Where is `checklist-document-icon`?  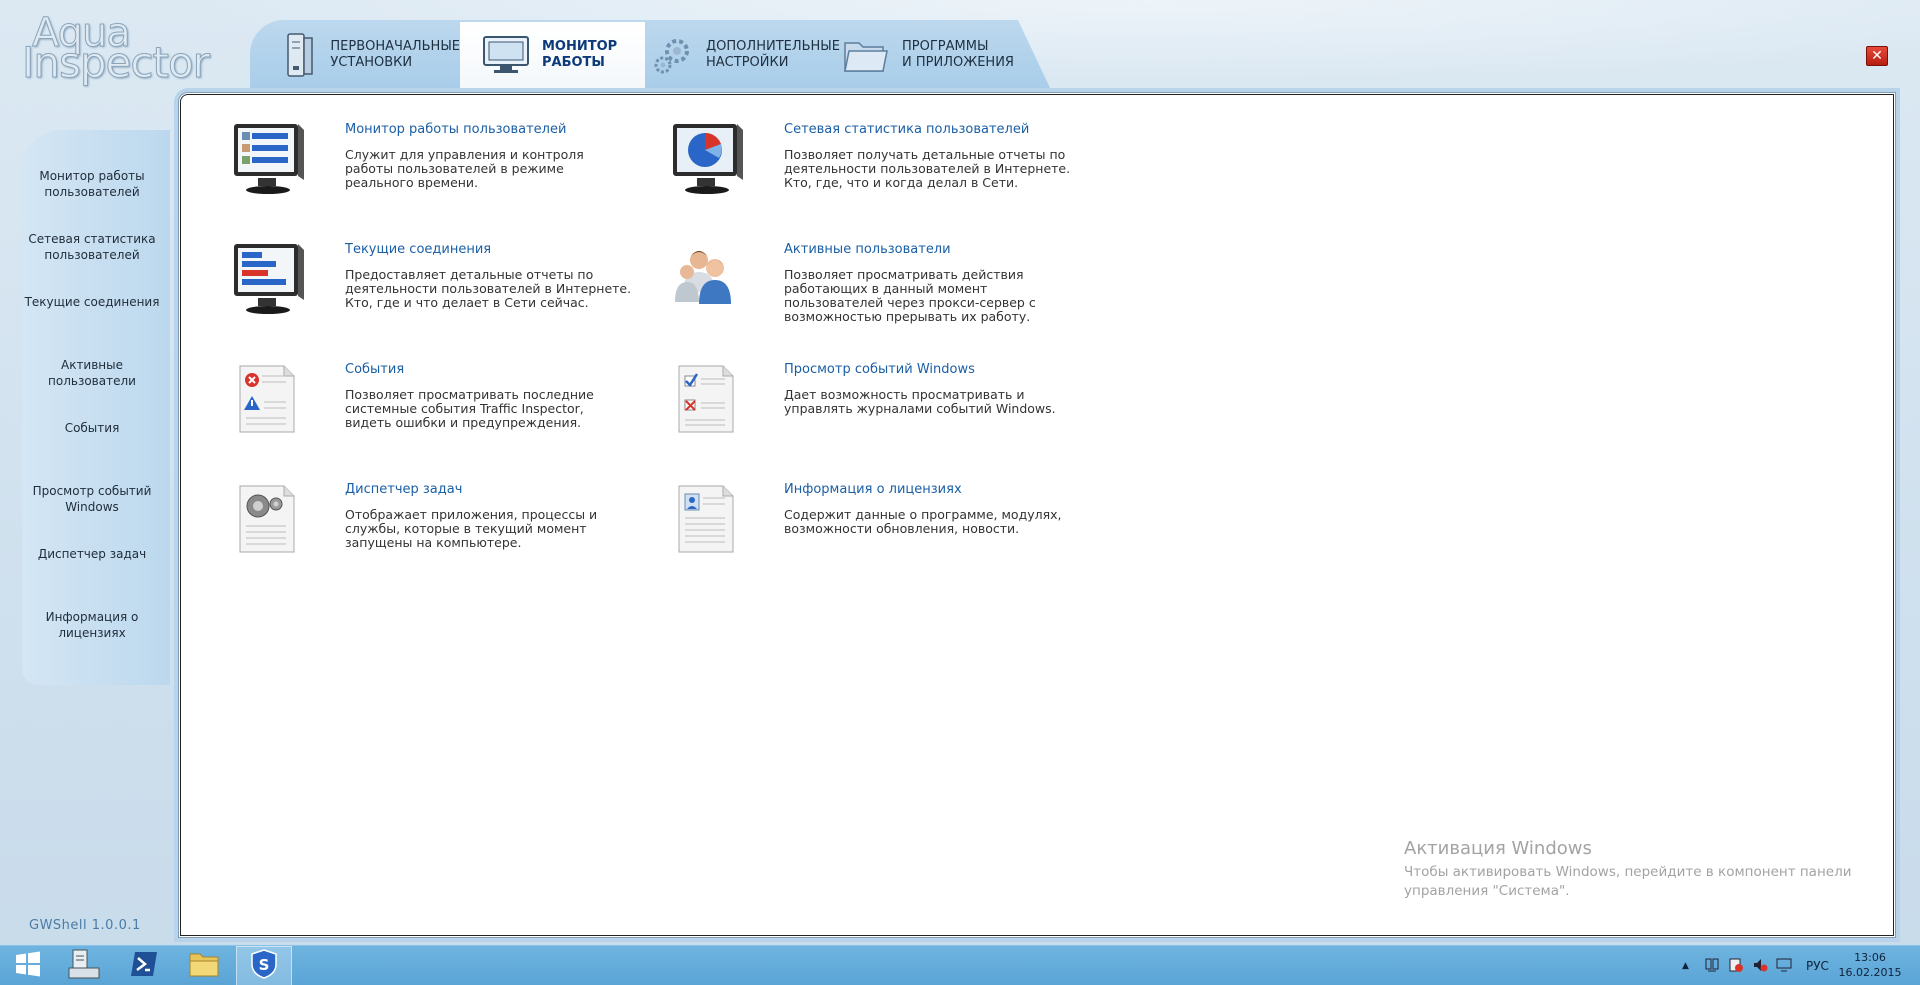
checklist-document-icon is located at coordinates (709, 402).